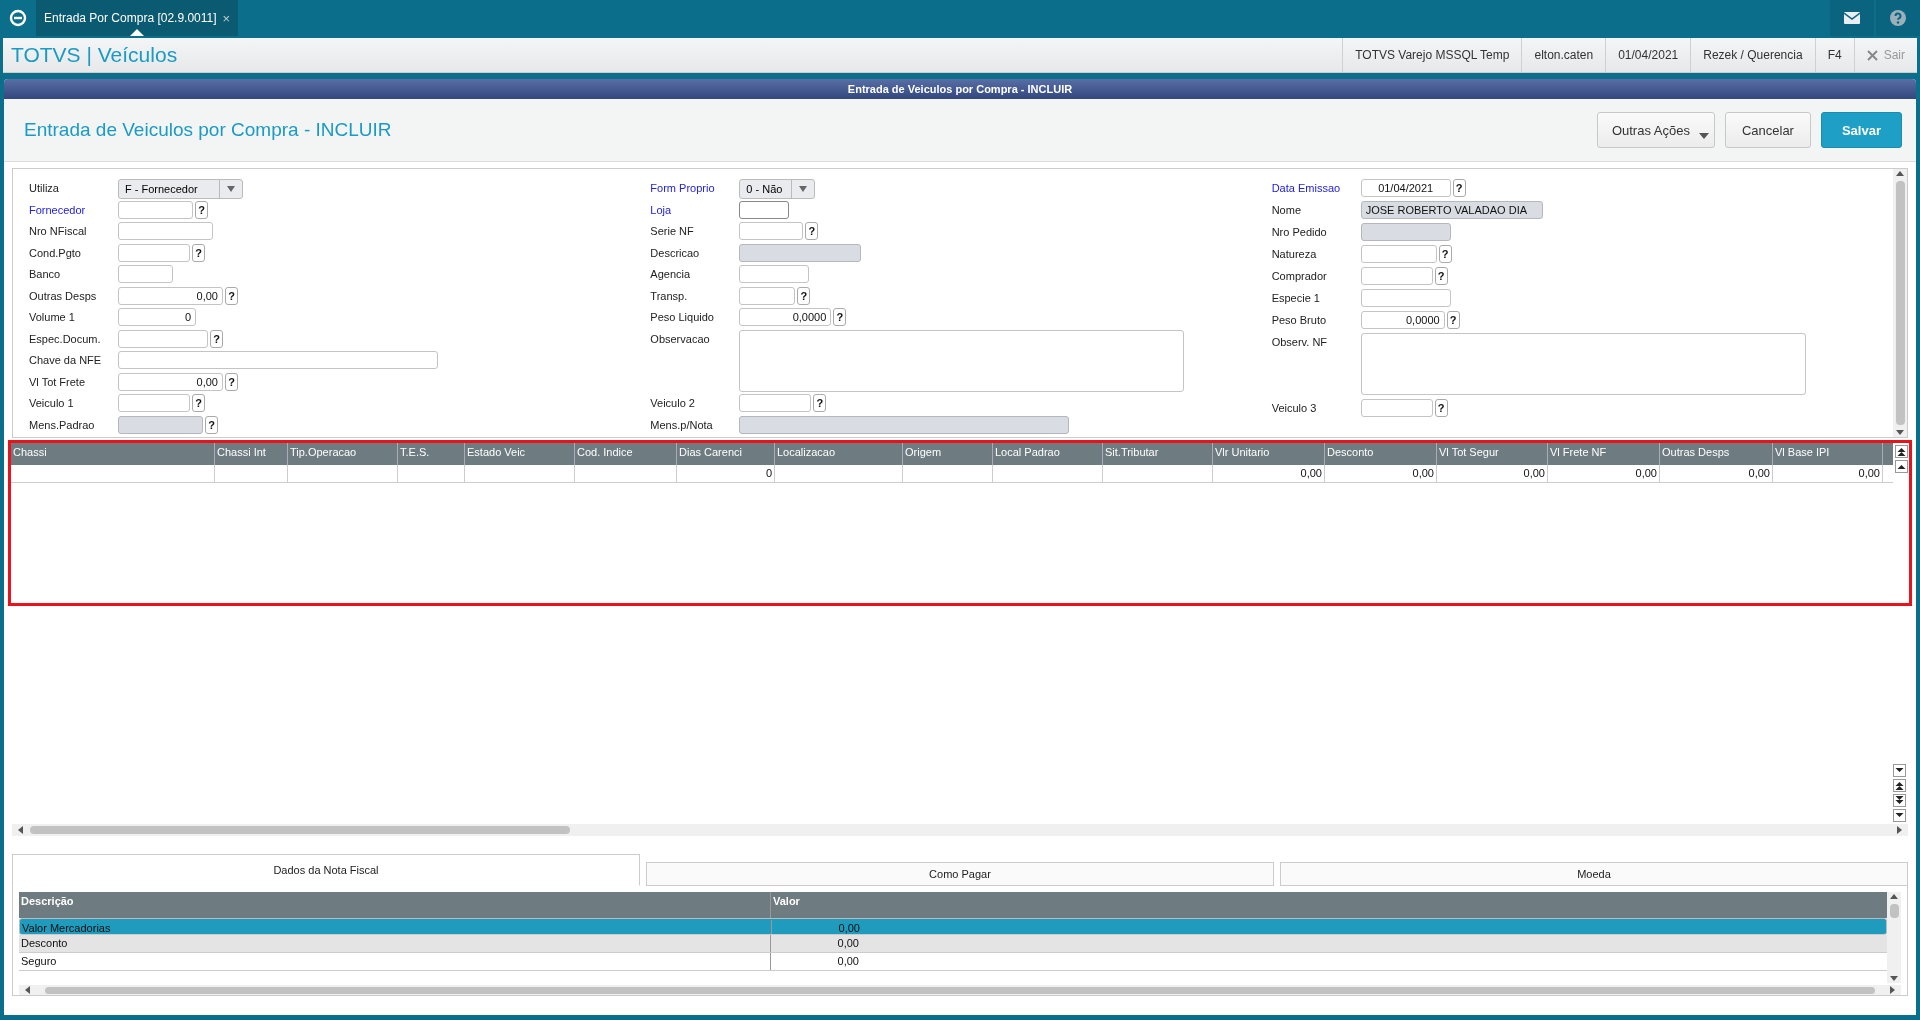 The height and width of the screenshot is (1020, 1920). What do you see at coordinates (1048, 454) in the screenshot?
I see `column-header: Local Padrao` at bounding box center [1048, 454].